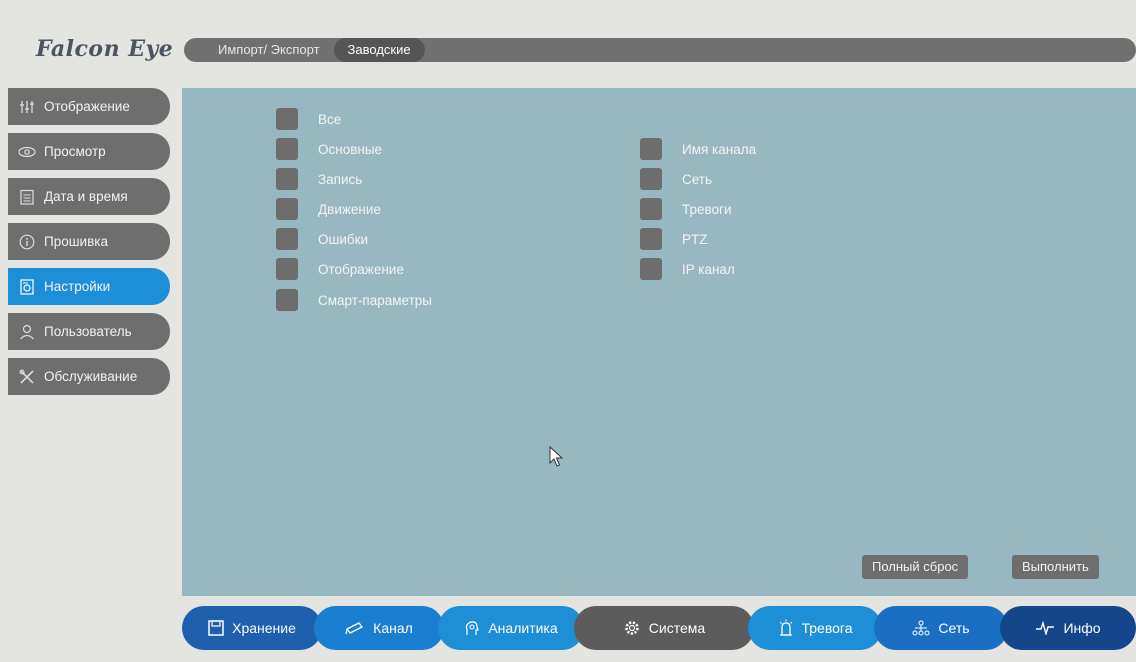  Describe the element at coordinates (27, 377) in the screenshot. I see `tools-icon` at that location.